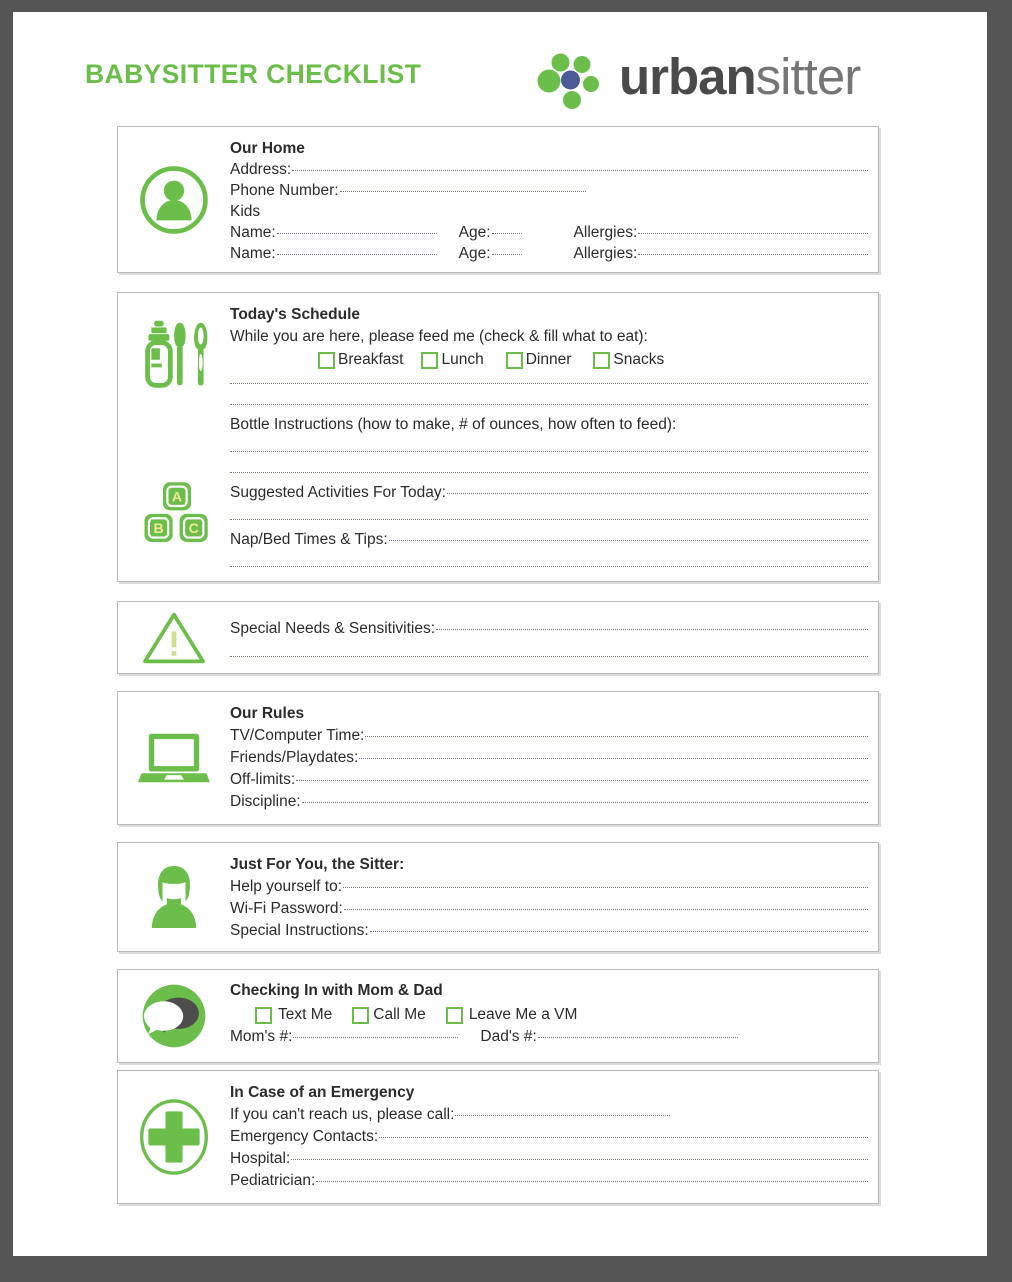  I want to click on urbansitter-logo: urbansitter, so click(718, 80).